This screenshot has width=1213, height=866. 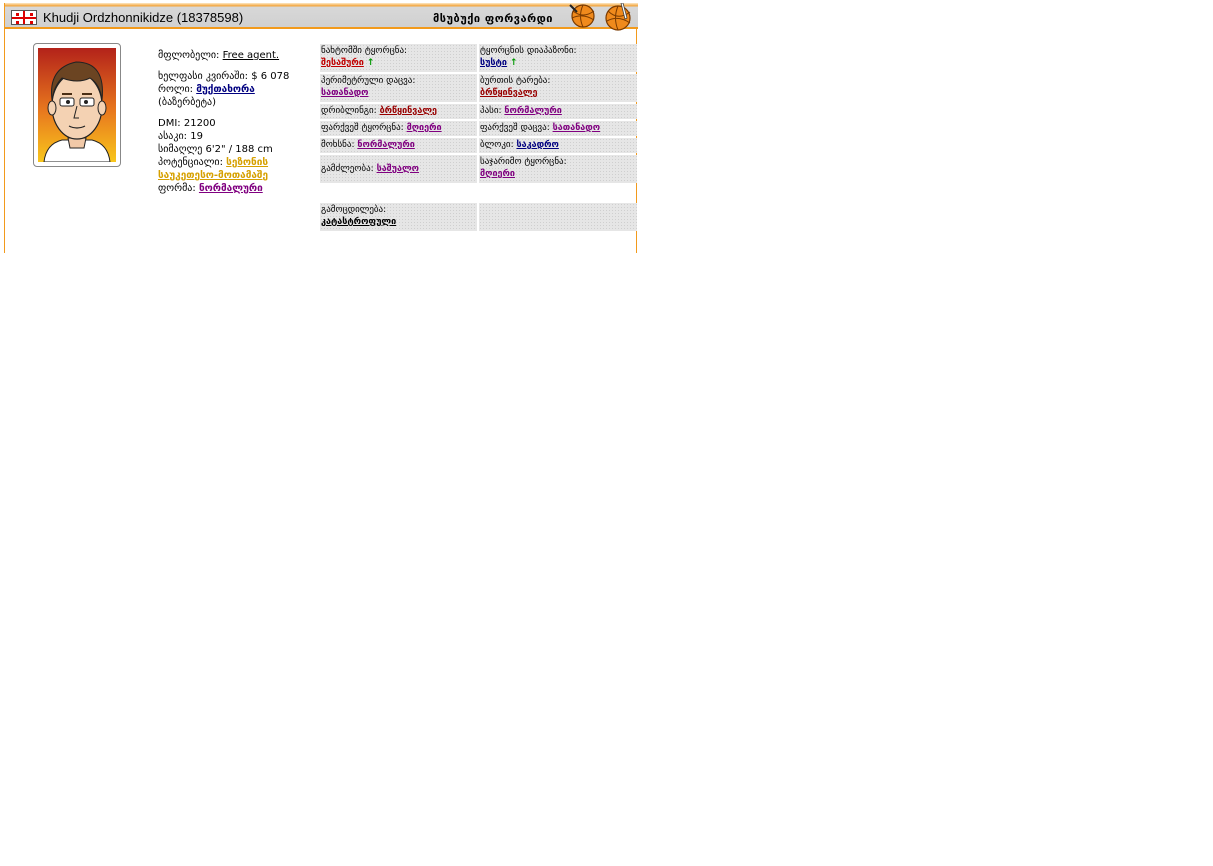 What do you see at coordinates (342, 63) in the screenshot?
I see `skill-value-link: შესაშური` at bounding box center [342, 63].